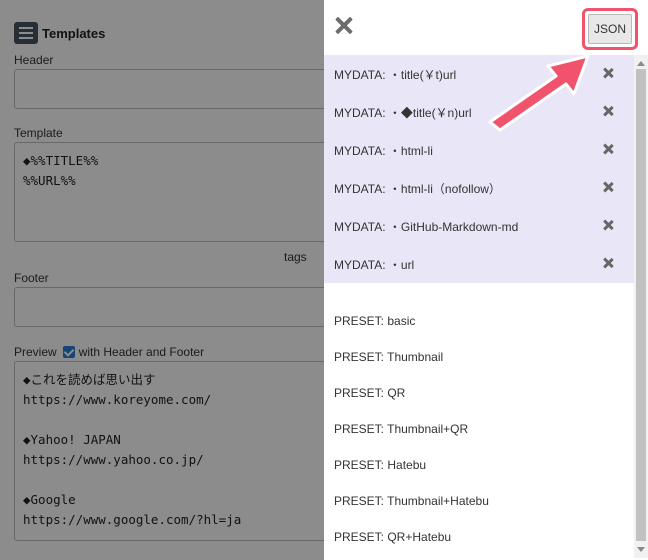 This screenshot has height=560, width=648. Describe the element at coordinates (479, 112) in the screenshot. I see `list-item: MYDATA: ・◆title(￥n)url` at that location.